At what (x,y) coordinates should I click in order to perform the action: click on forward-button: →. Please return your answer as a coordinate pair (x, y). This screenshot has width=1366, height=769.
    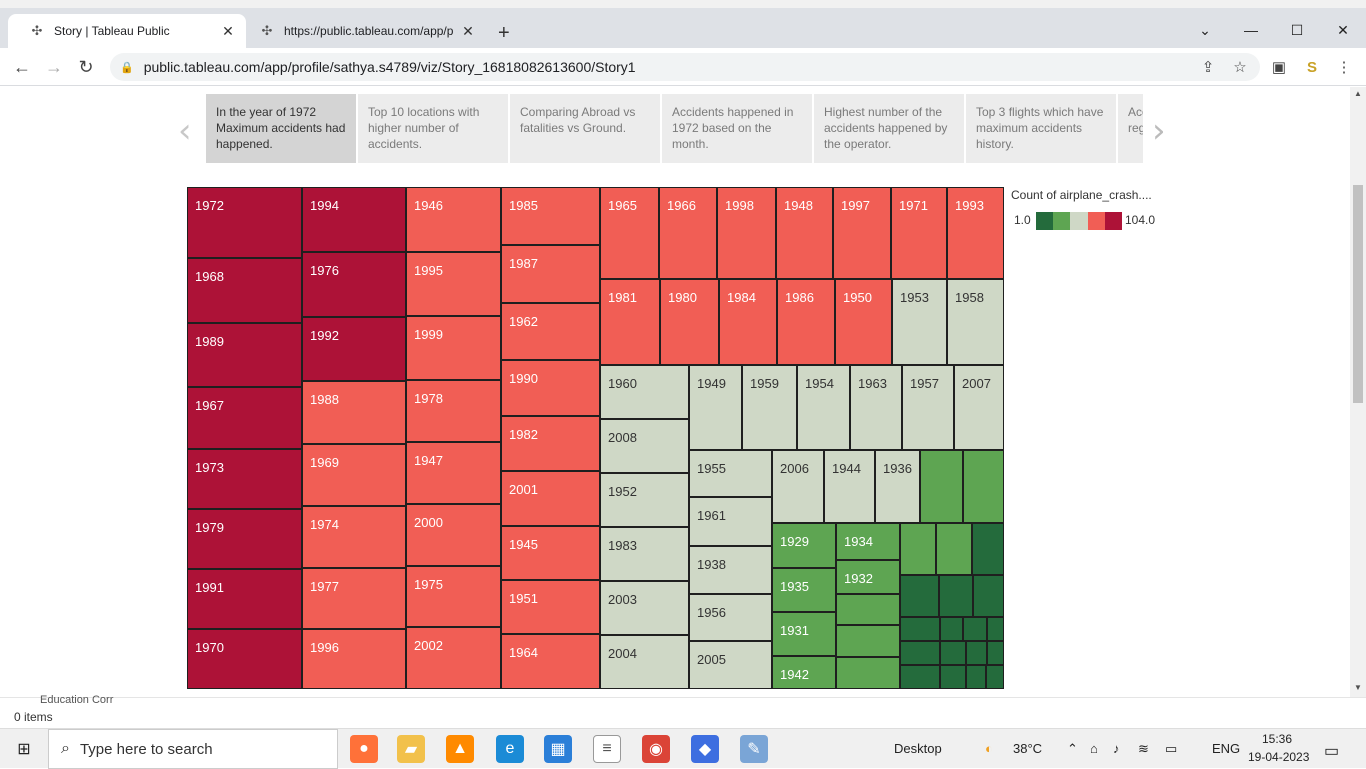
    Looking at the image, I should click on (54, 67).